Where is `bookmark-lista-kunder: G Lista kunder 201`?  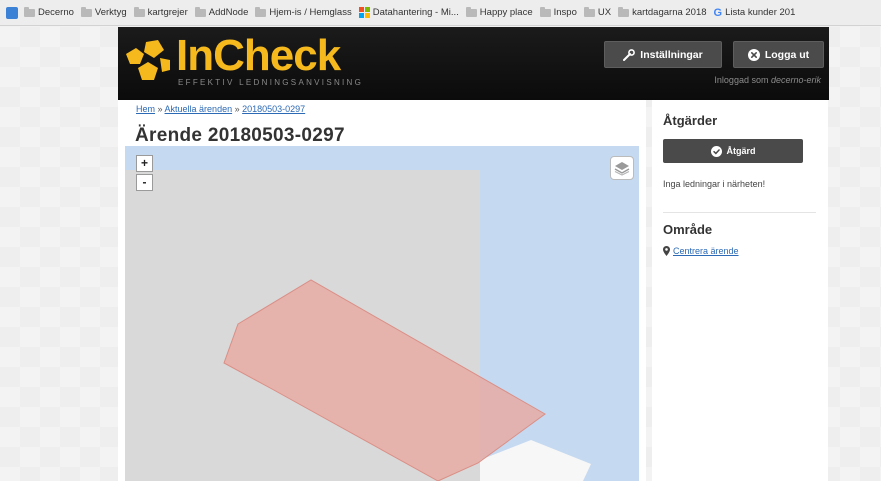 bookmark-lista-kunder: G Lista kunder 201 is located at coordinates (755, 13).